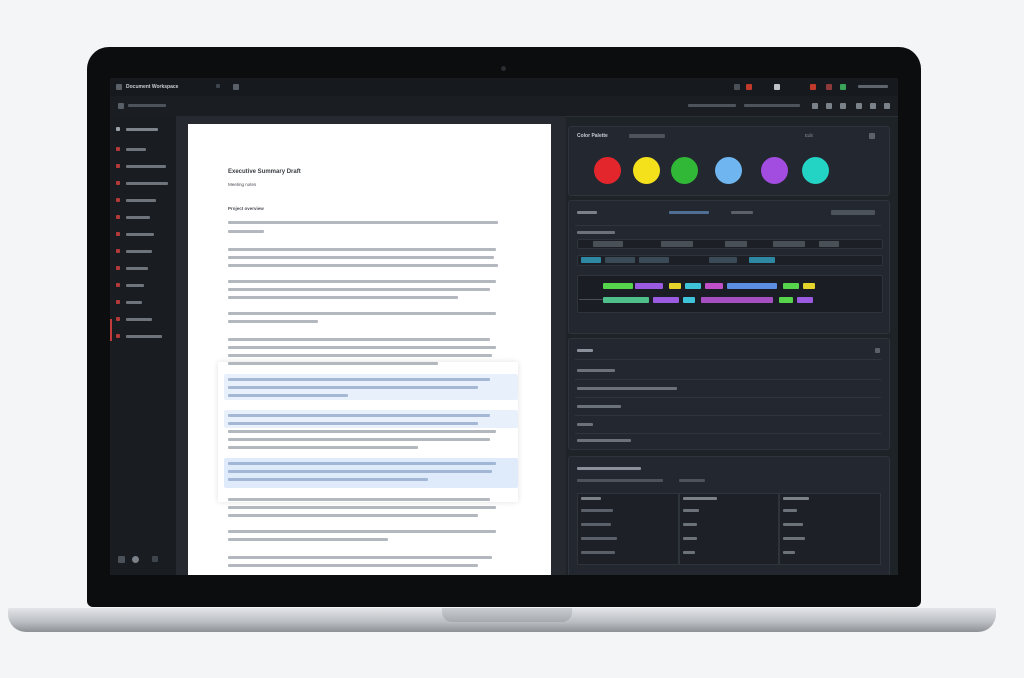 Image resolution: width=1024 pixels, height=678 pixels. Describe the element at coordinates (246, 208) in the screenshot. I see `section-heading: Project overview` at that location.